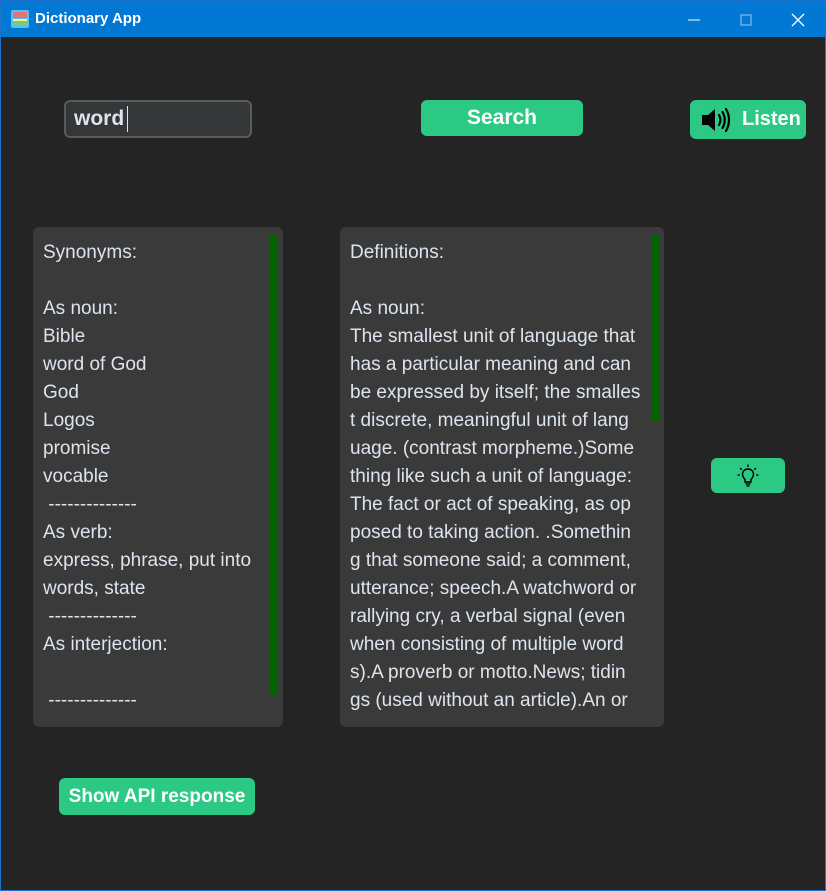  Describe the element at coordinates (77, 448) in the screenshot. I see `synonyms-line: promise` at that location.